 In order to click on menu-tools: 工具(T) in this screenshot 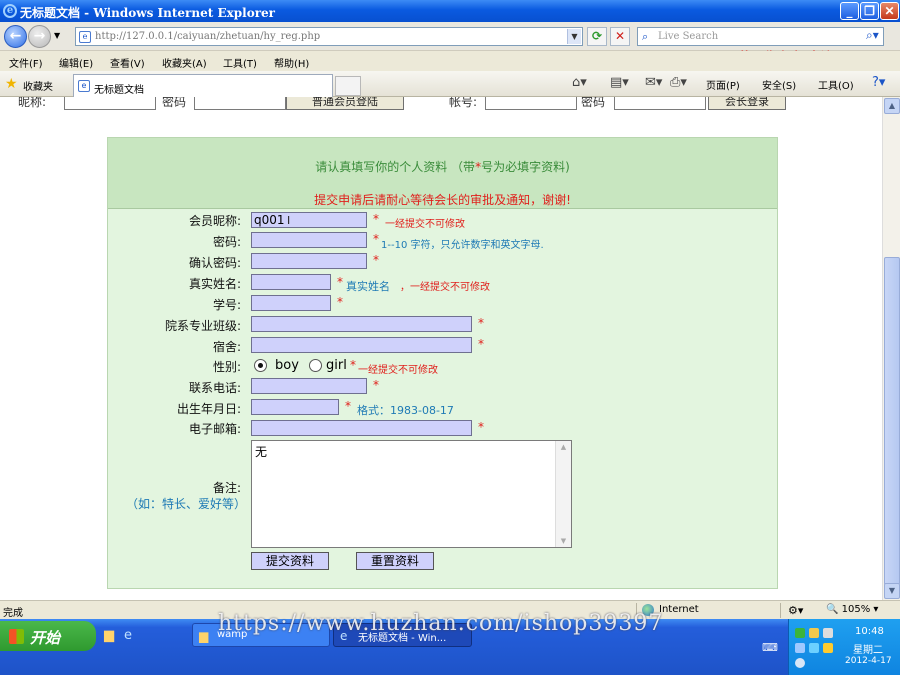, I will do `click(240, 62)`.